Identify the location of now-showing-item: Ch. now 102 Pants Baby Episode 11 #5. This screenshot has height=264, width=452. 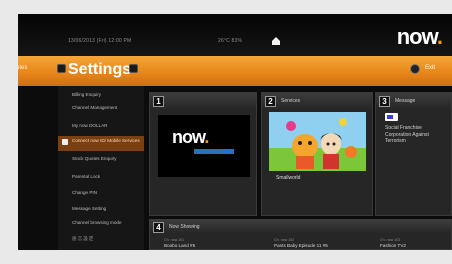
(301, 243).